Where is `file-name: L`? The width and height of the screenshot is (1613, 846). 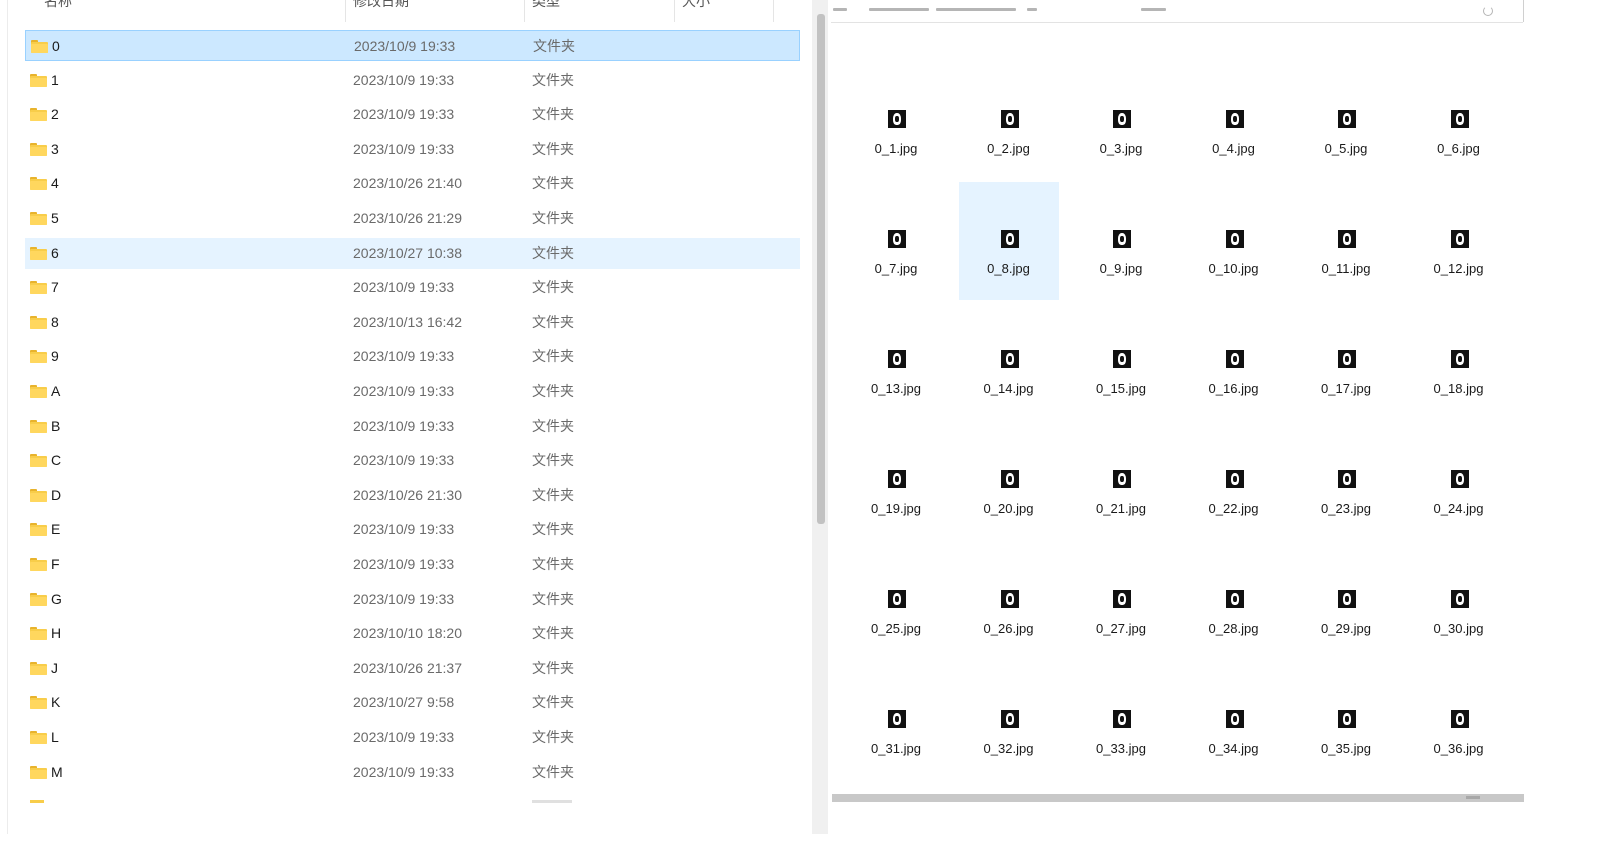
file-name: L is located at coordinates (55, 737).